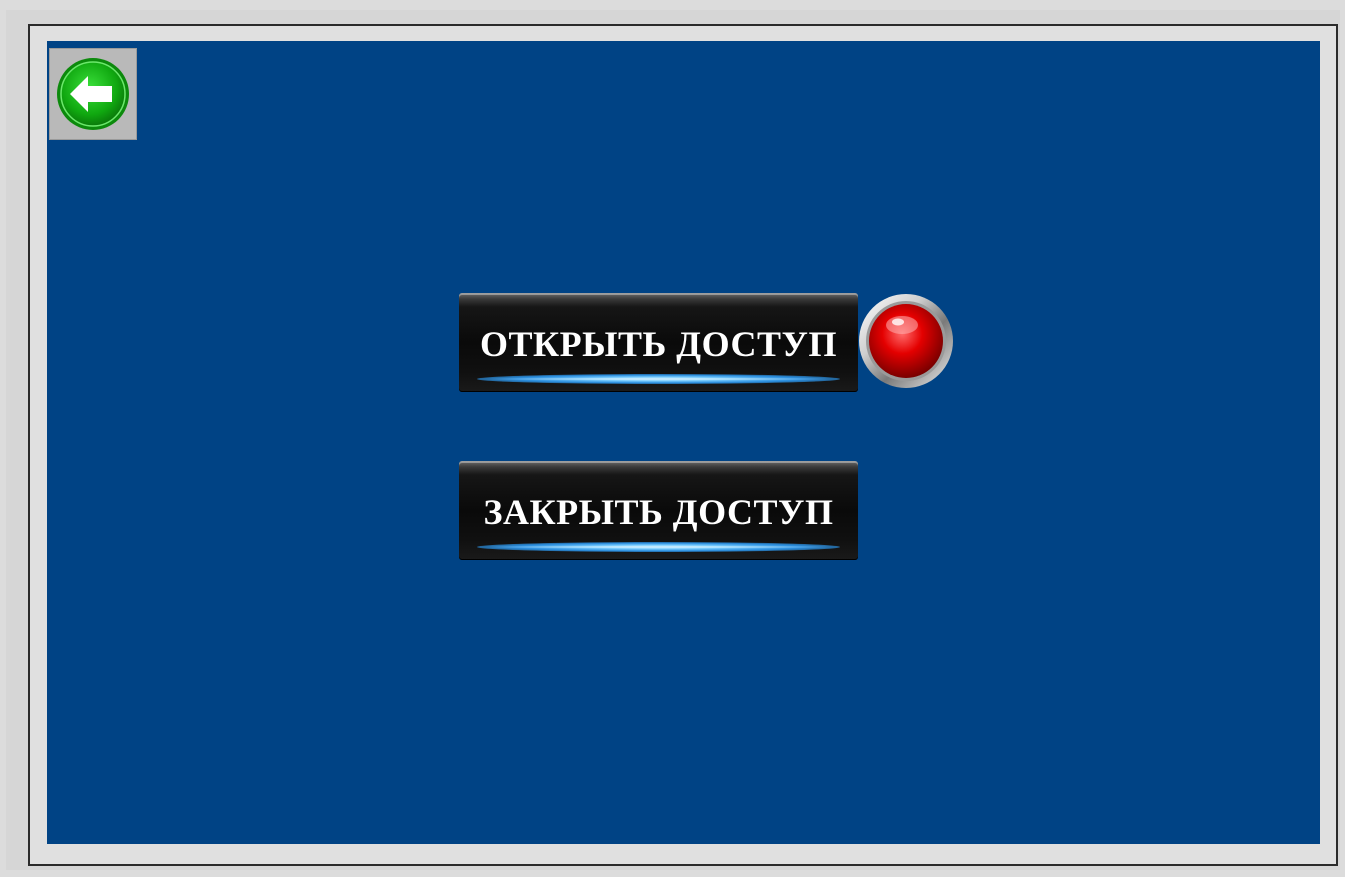  I want to click on open-access-label: ОТКРЫТЬ ДОСТУП, so click(658, 344).